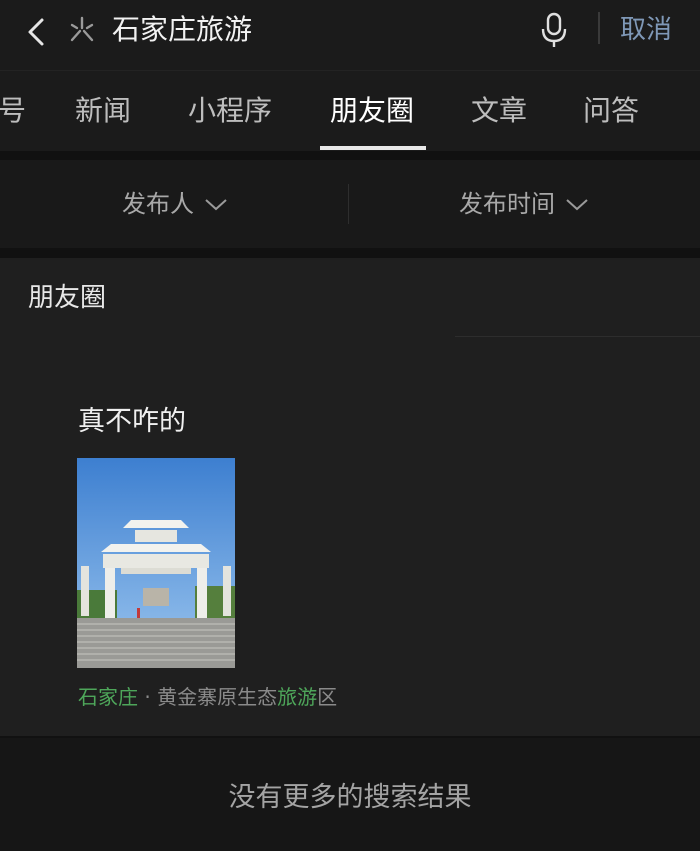 This screenshot has width=700, height=851. Describe the element at coordinates (38, 32) in the screenshot. I see `back-arrow-icon` at that location.